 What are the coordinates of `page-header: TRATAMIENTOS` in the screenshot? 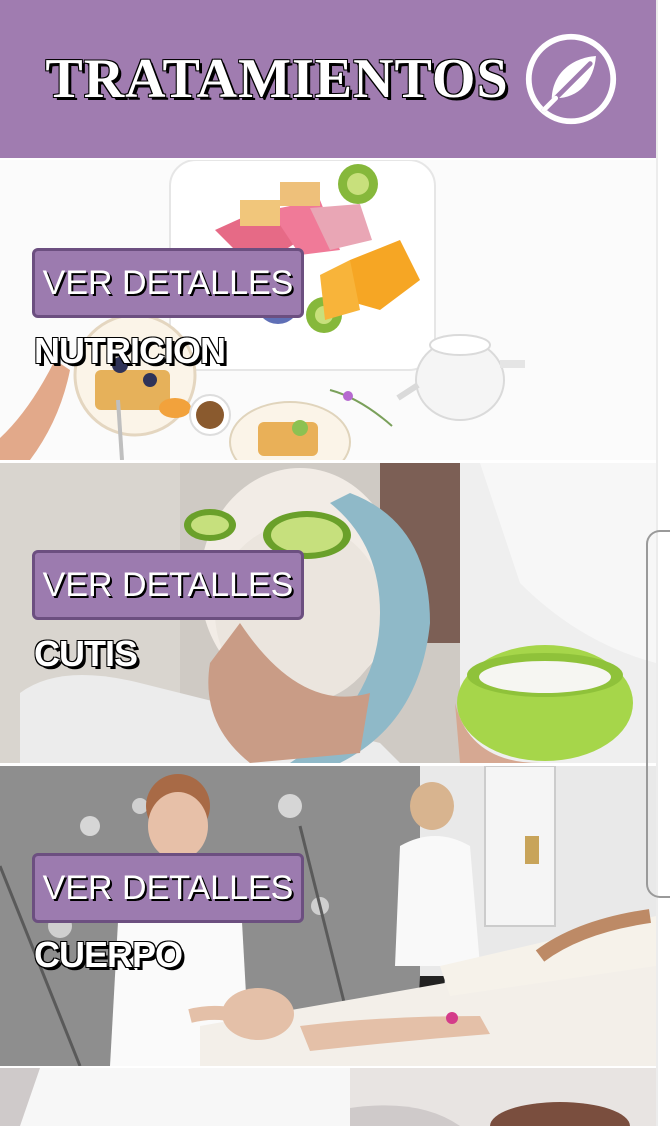 It's located at (328, 79).